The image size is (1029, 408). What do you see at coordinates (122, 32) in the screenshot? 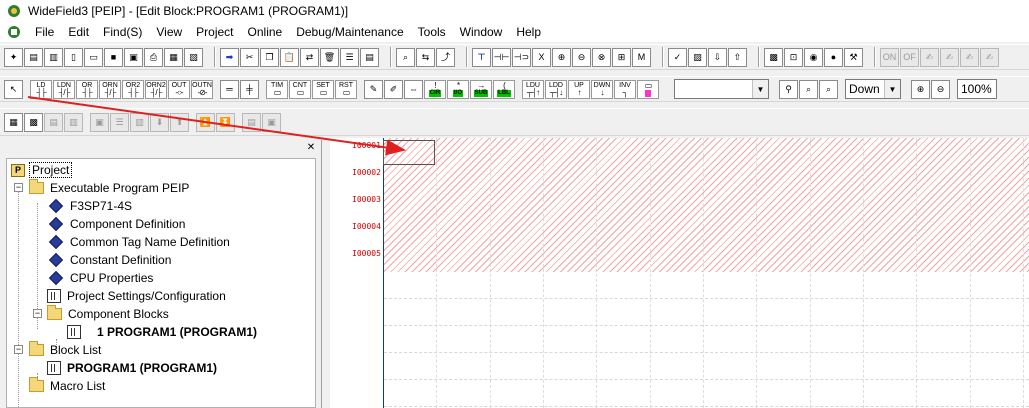
I see `menu-find: Find(S)` at bounding box center [122, 32].